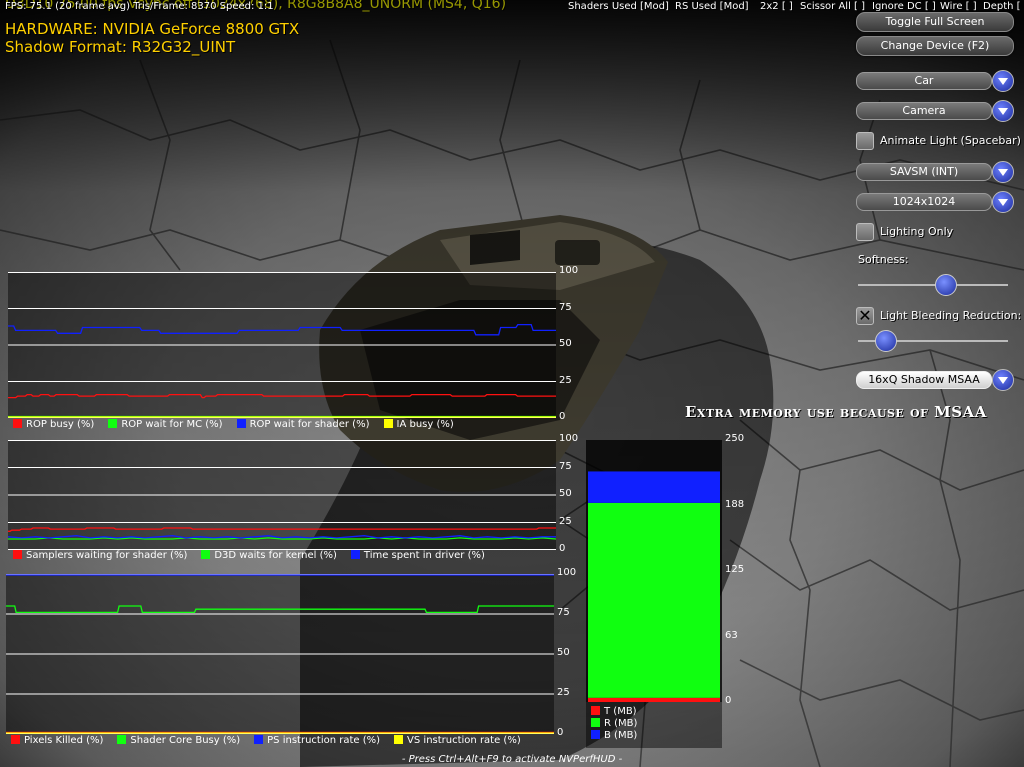 The image size is (1024, 767). Describe the element at coordinates (64, 740) in the screenshot. I see `legend-label: Pixels Killed (%)` at that location.